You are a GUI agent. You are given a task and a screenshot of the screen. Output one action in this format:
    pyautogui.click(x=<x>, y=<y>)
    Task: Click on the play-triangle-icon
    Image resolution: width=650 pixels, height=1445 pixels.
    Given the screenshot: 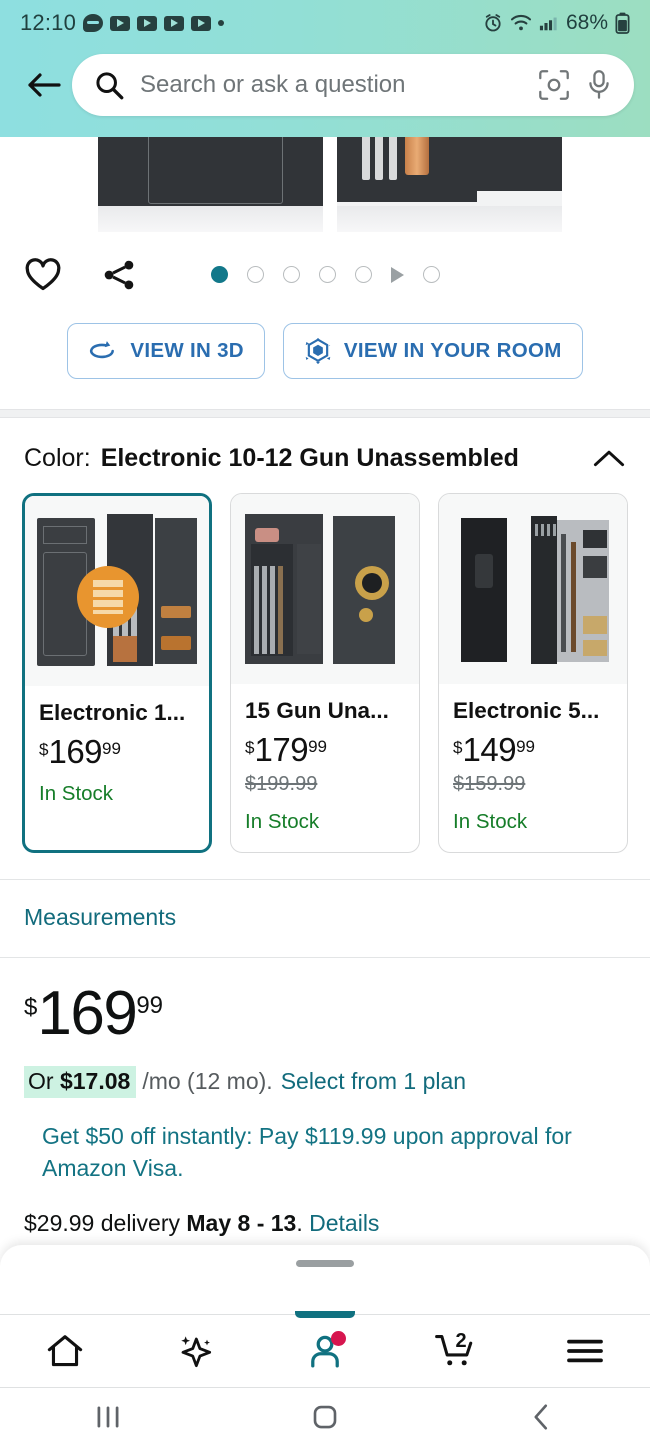 What is the action you would take?
    pyautogui.click(x=397, y=274)
    